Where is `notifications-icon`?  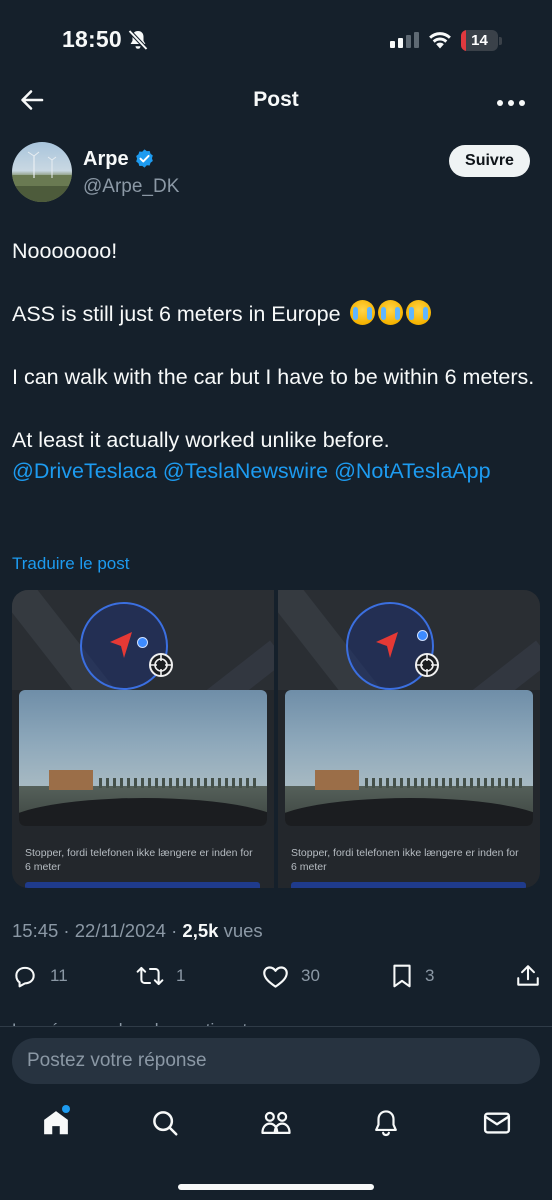
notifications-icon is located at coordinates (386, 1125).